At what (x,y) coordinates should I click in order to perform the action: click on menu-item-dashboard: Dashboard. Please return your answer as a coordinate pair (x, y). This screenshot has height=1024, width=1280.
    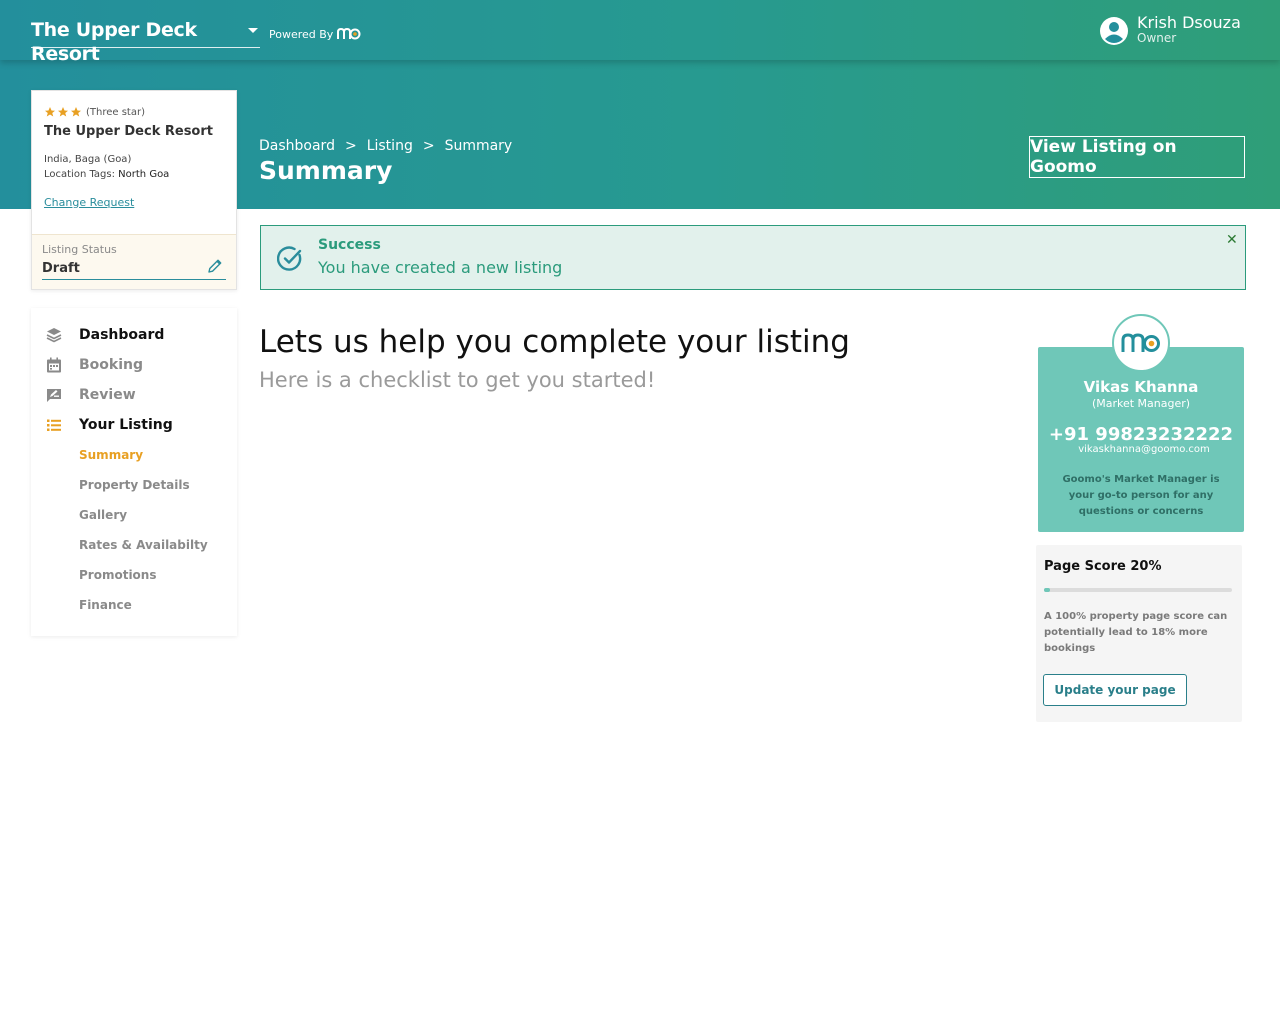
    Looking at the image, I should click on (134, 335).